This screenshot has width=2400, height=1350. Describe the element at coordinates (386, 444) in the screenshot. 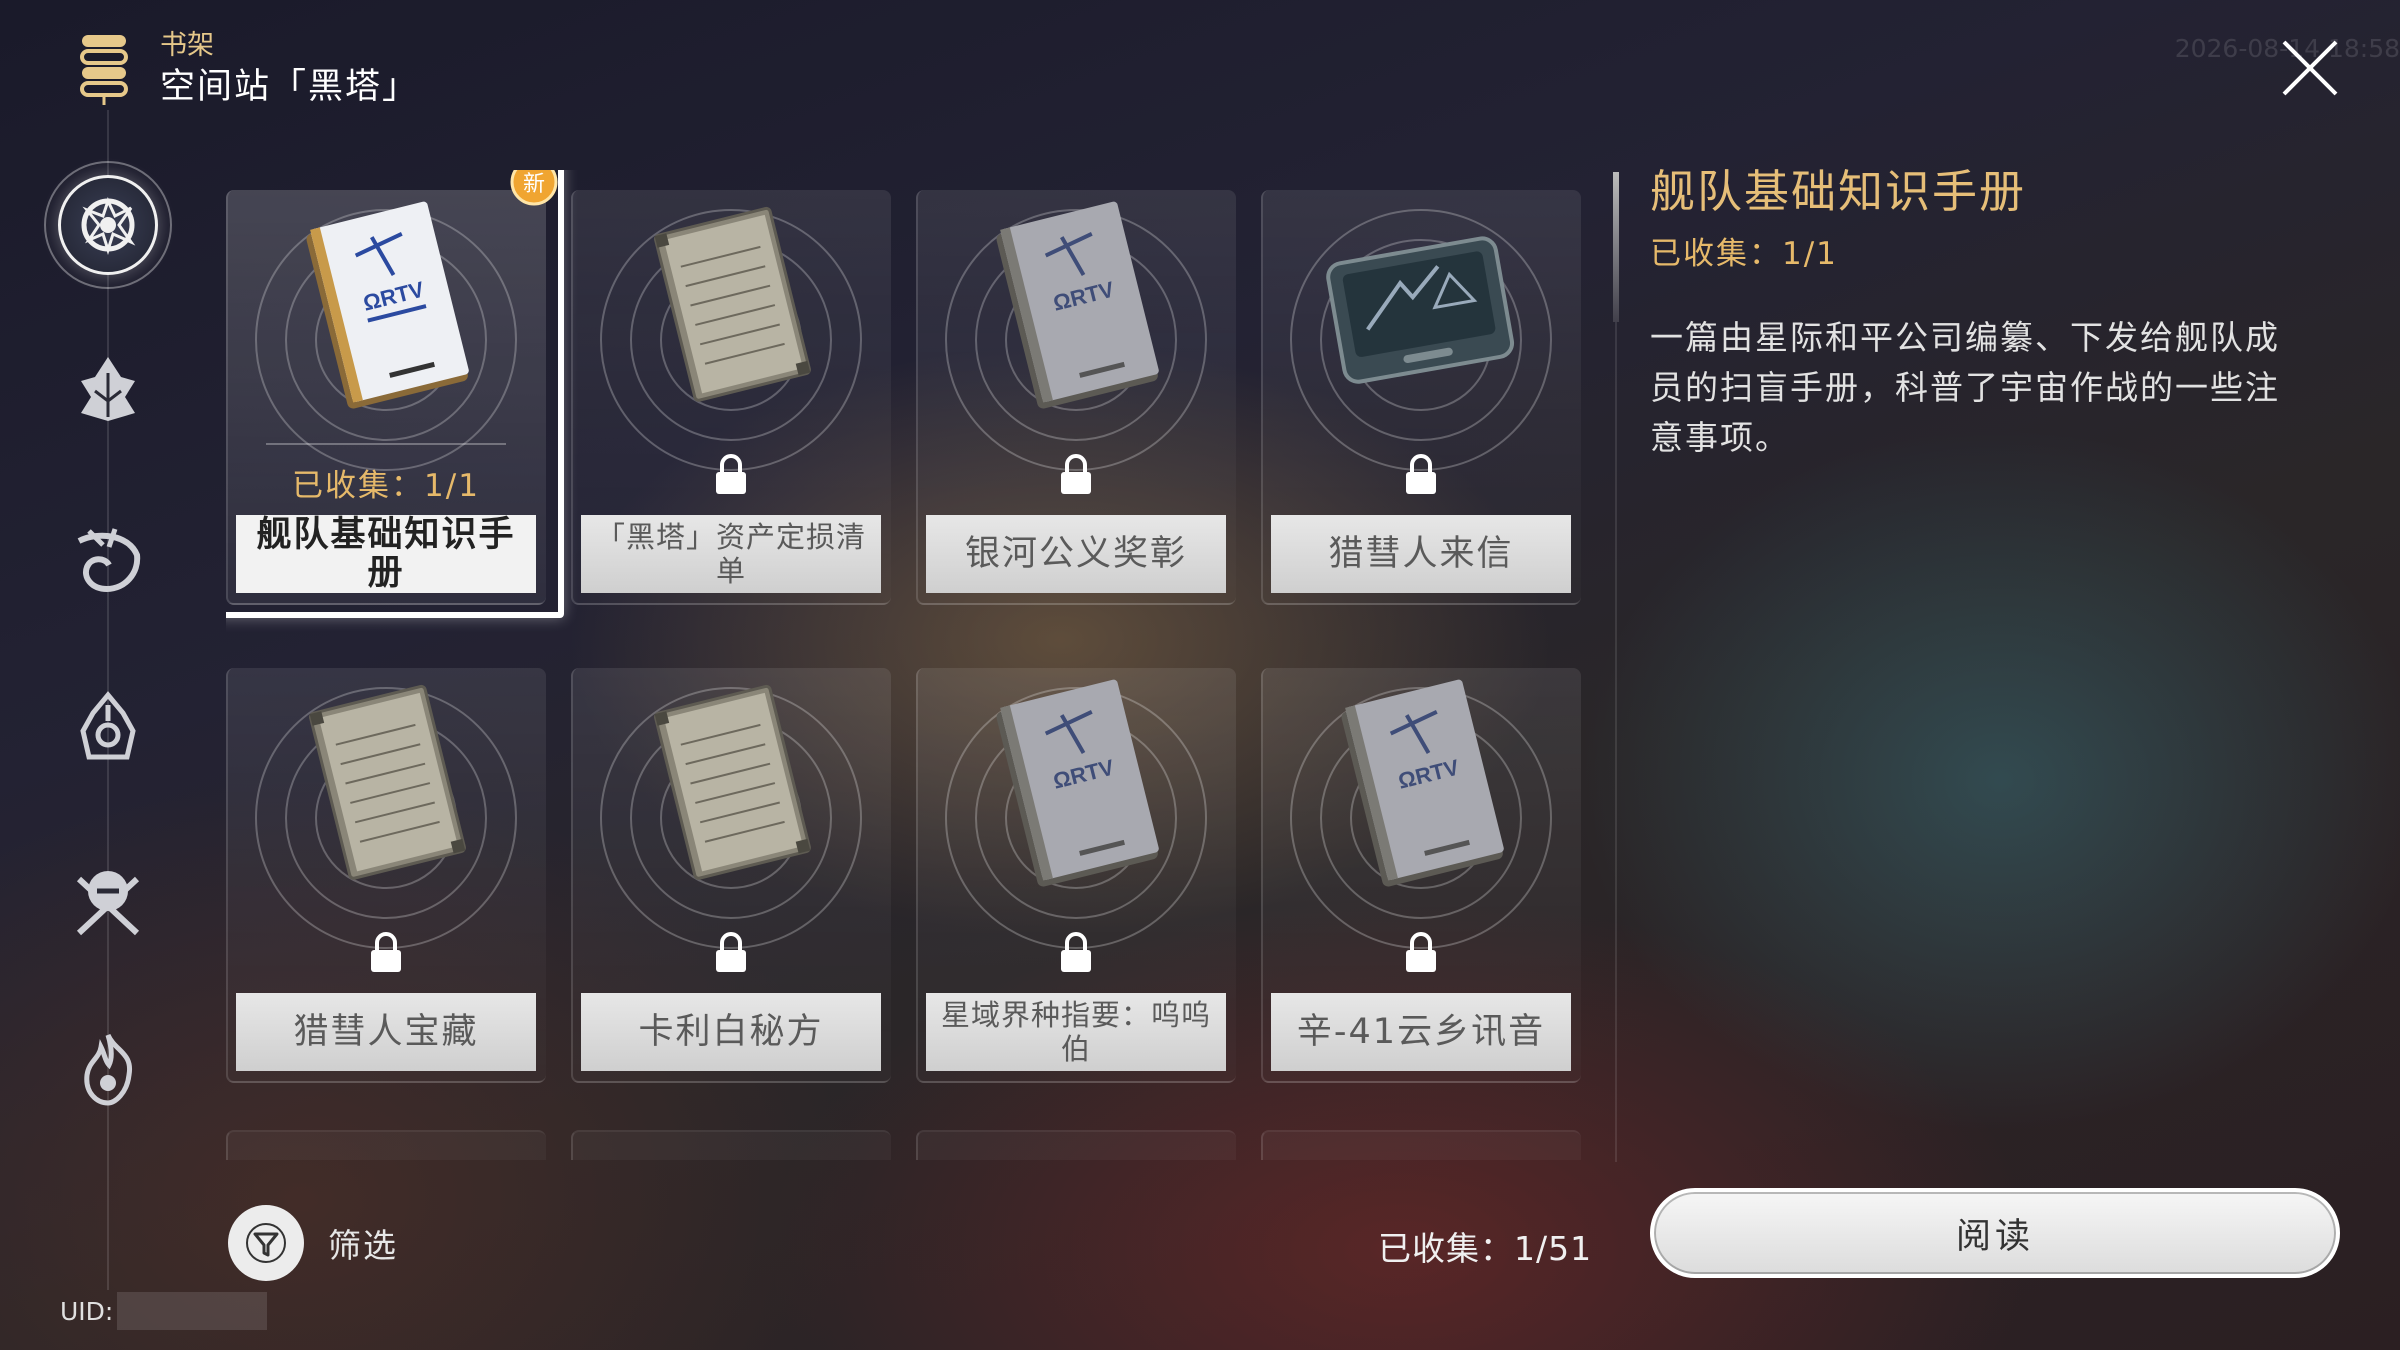

I see `collected-divider` at that location.